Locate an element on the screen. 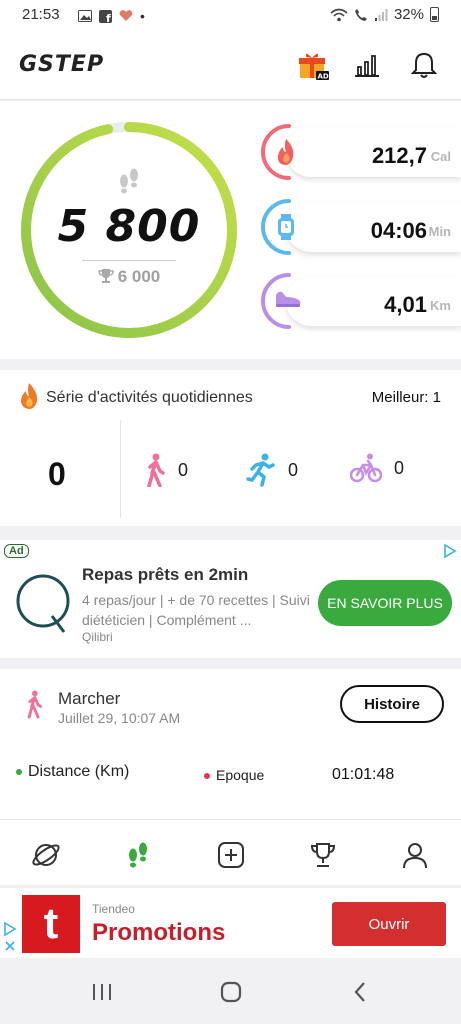  run-count: 0 is located at coordinates (272, 470).